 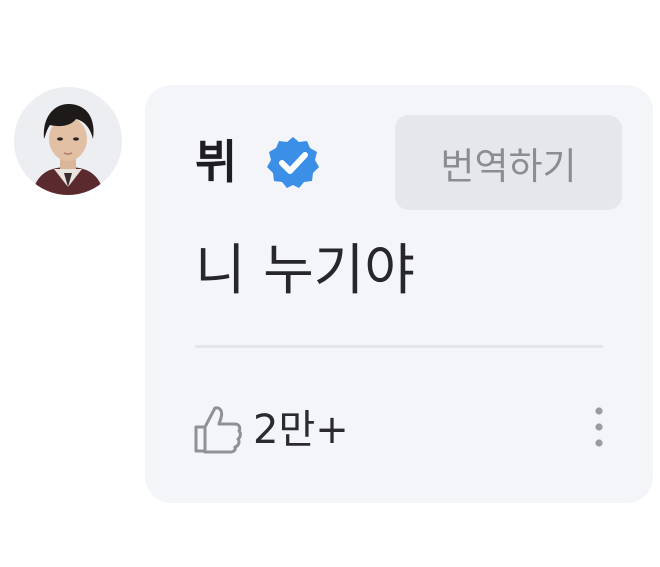 What do you see at coordinates (301, 430) in the screenshot?
I see `like-count: 2만+` at bounding box center [301, 430].